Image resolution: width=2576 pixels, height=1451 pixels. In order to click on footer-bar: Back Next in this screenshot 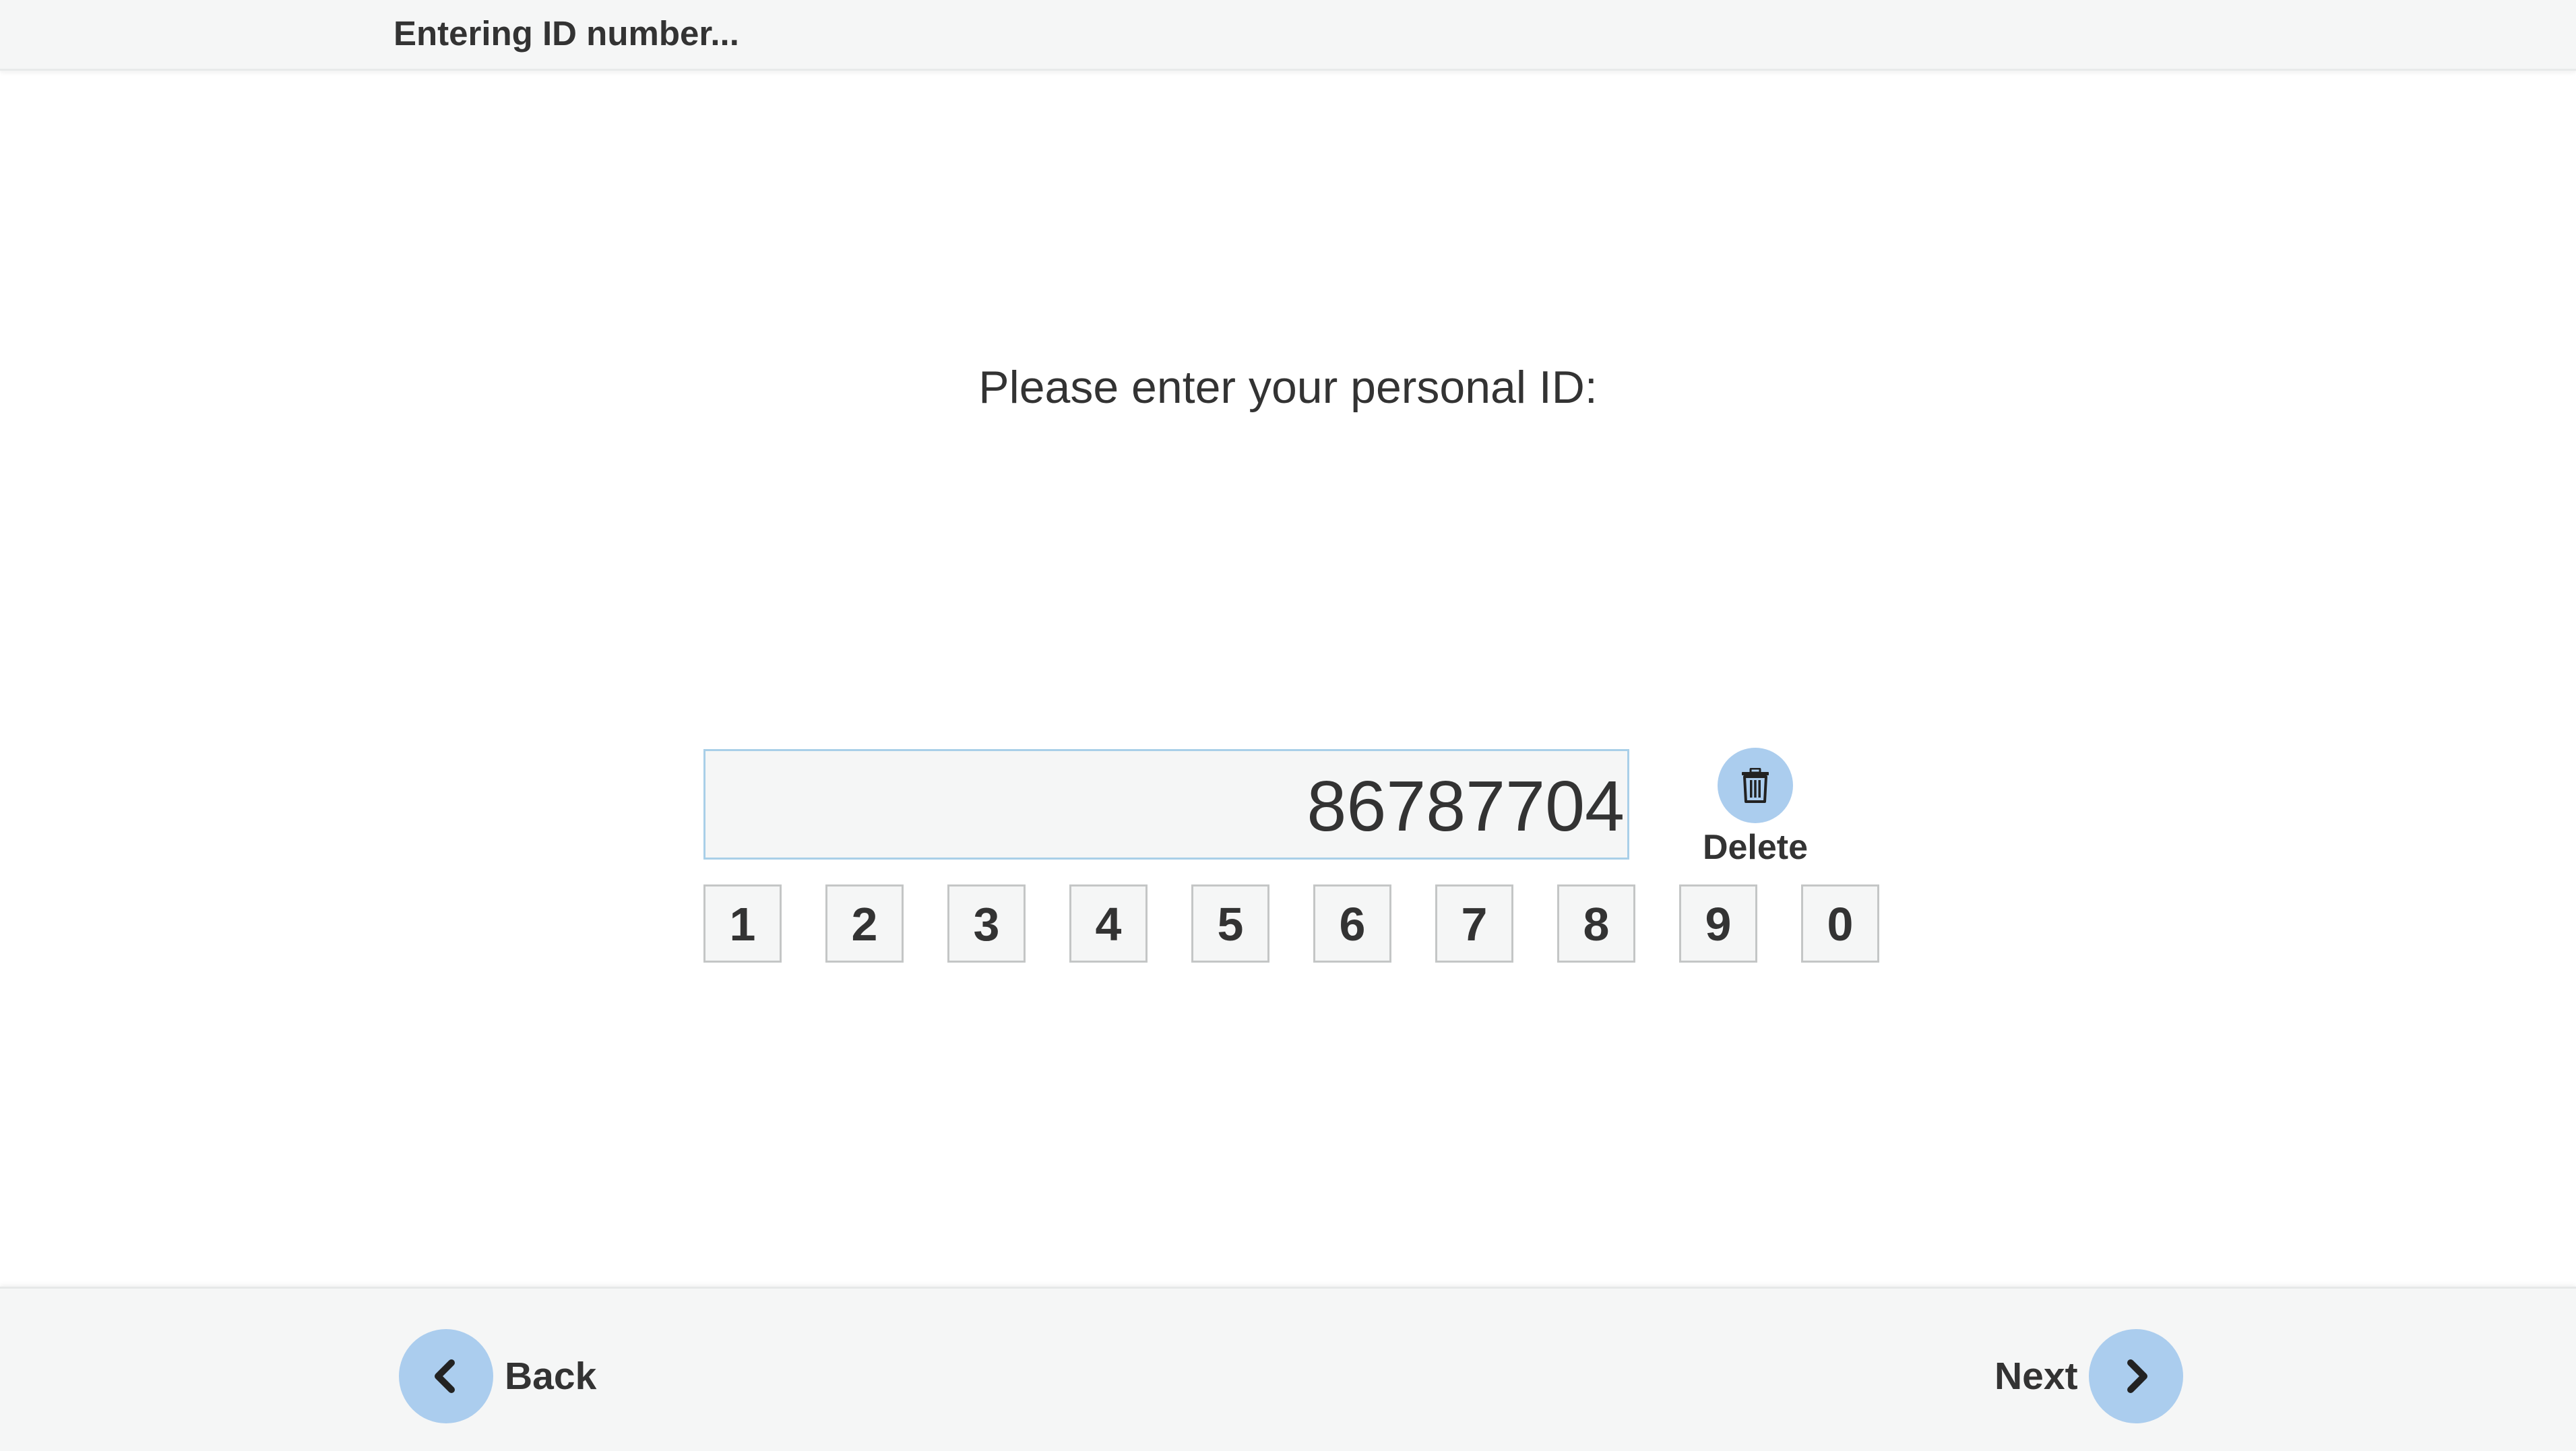, I will do `click(1288, 1369)`.